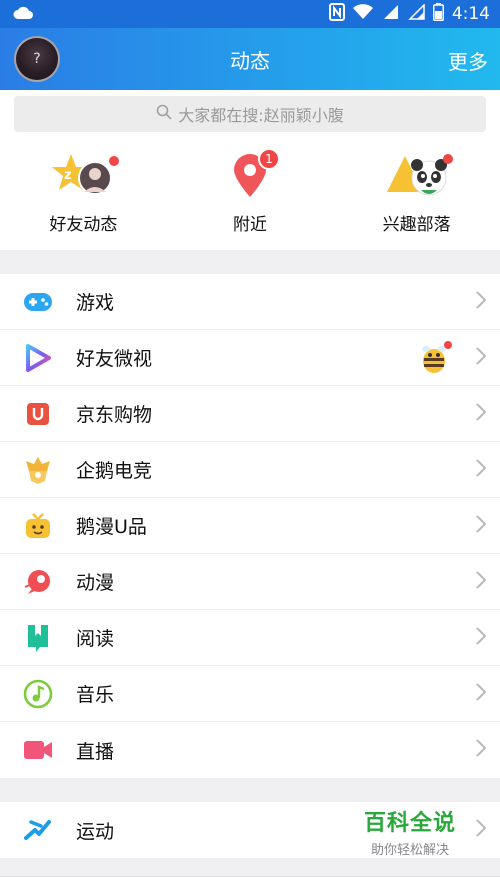 The width and height of the screenshot is (500, 888). I want to click on quick-item-label: 兴趣部落, so click(416, 225).